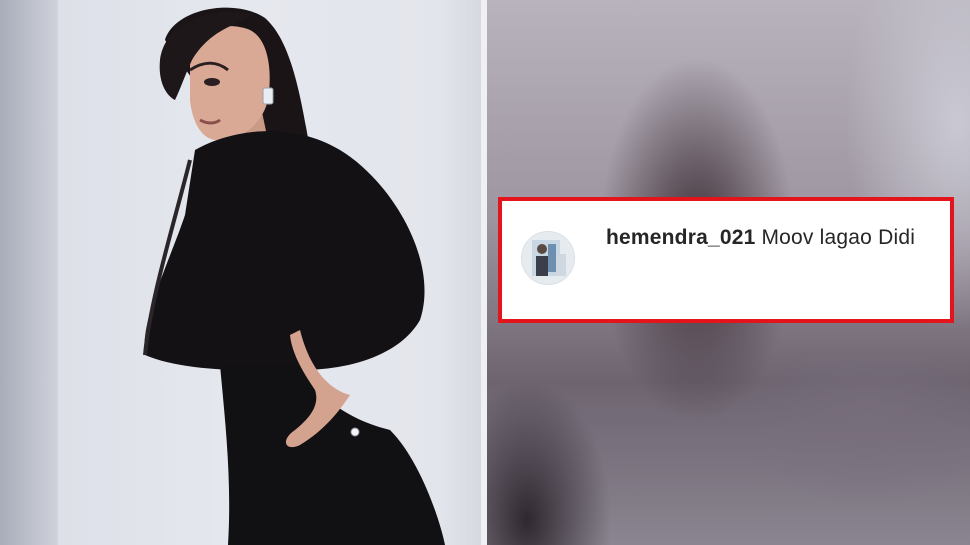 This screenshot has width=970, height=545. I want to click on comment-username: hemendra_021, so click(680, 237).